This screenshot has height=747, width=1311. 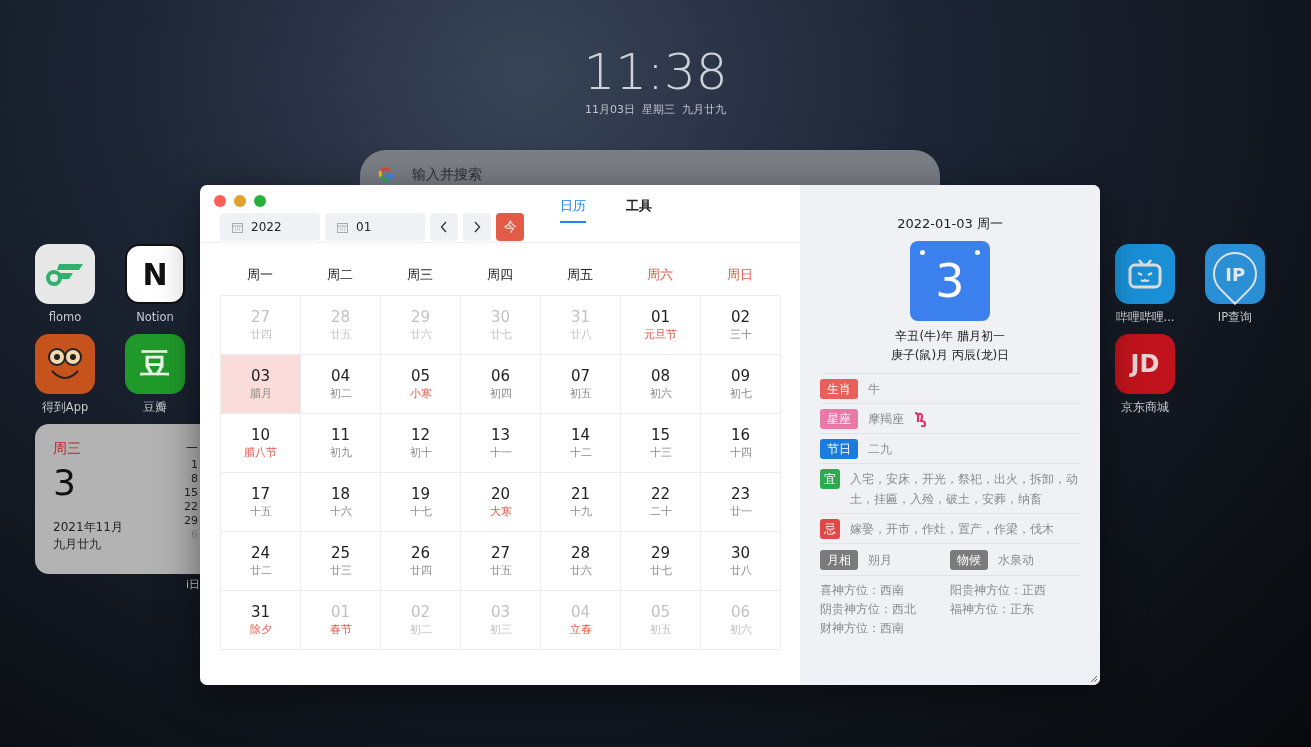 I want to click on app-icon: JD, so click(x=1145, y=364).